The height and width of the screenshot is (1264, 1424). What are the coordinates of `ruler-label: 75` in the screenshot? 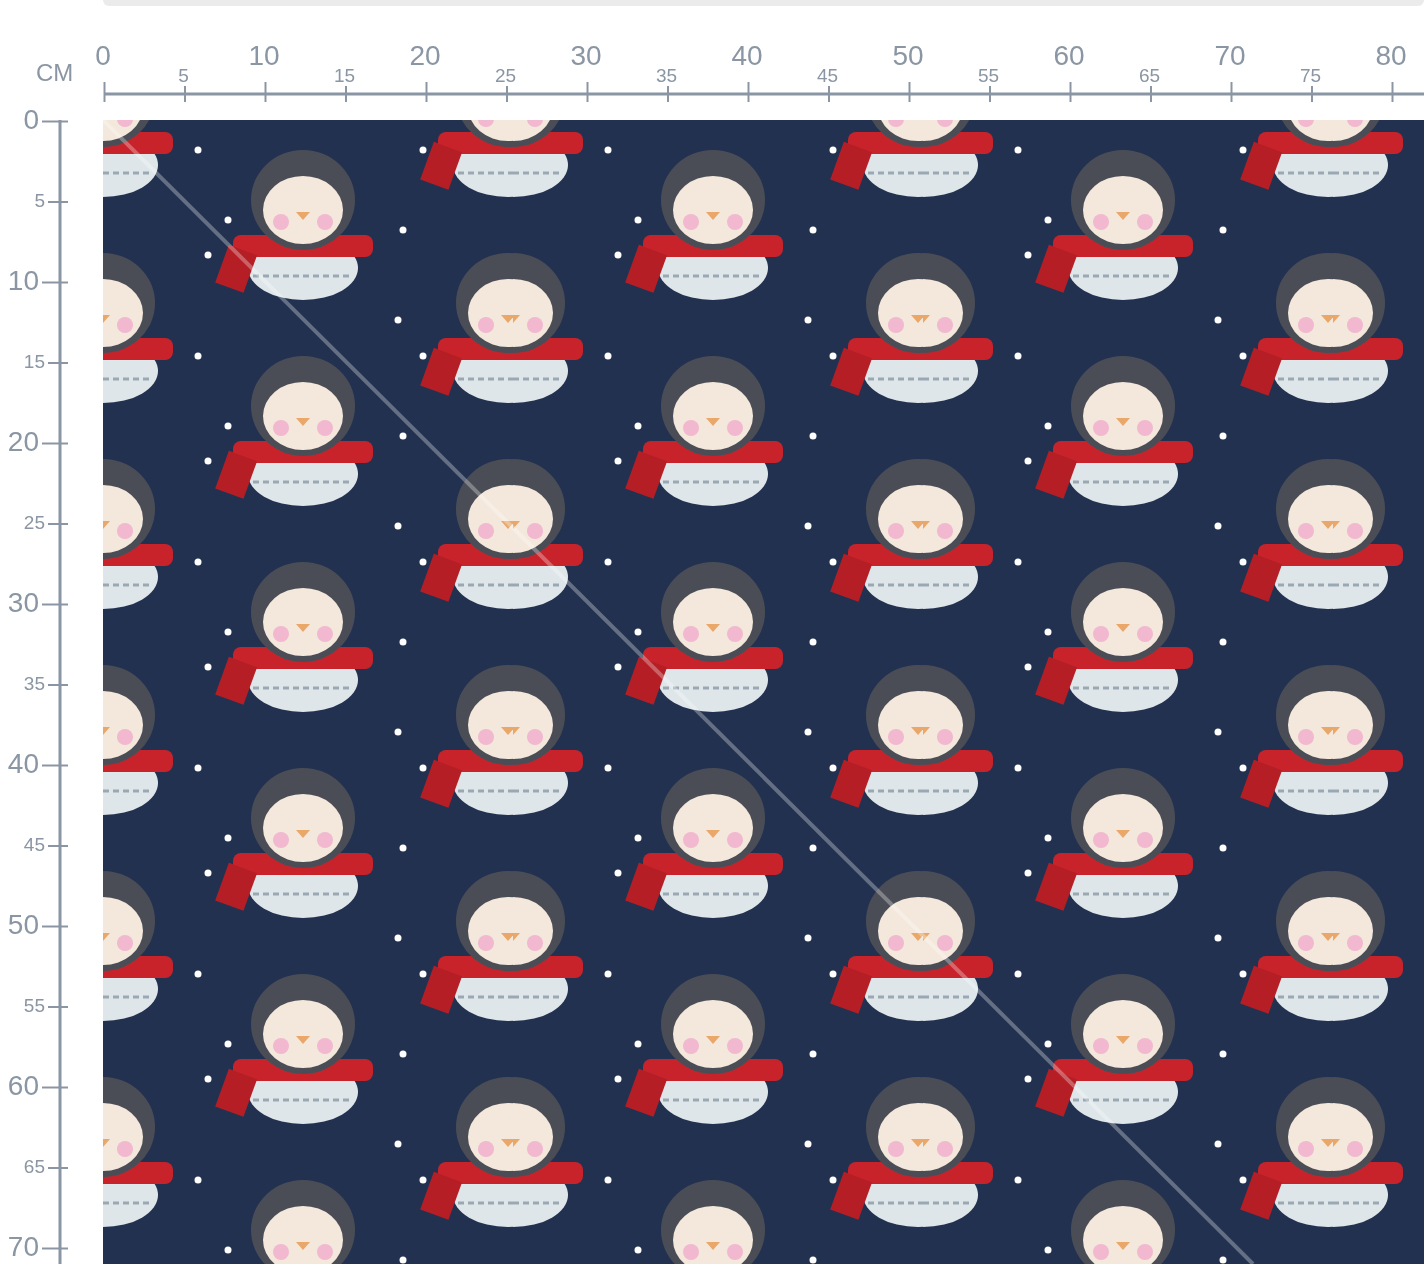 It's located at (1310, 75).